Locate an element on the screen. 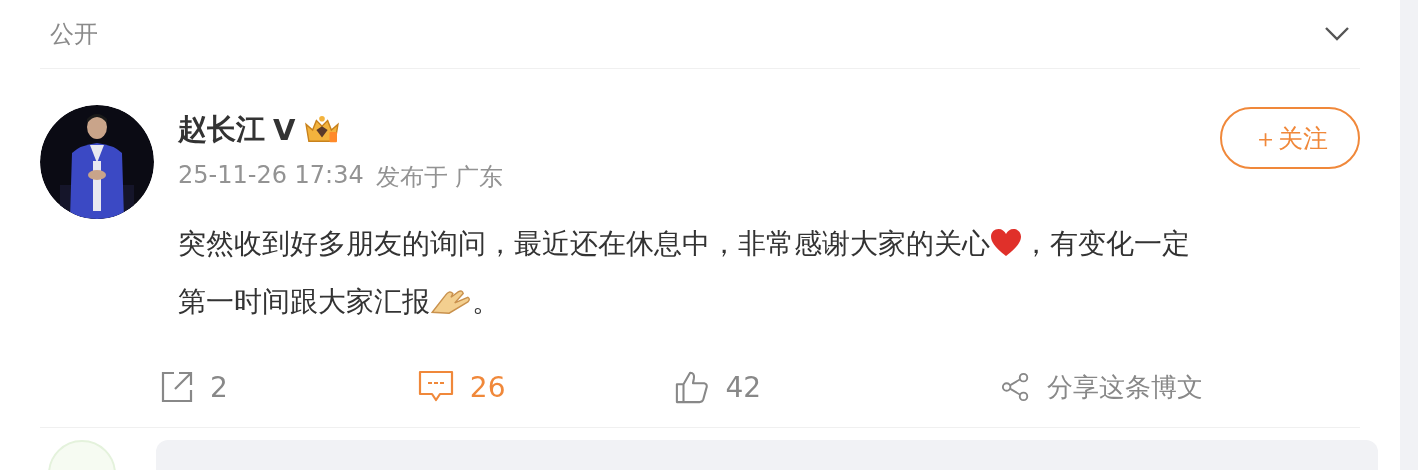  post-location: 发布于 广东 is located at coordinates (439, 177).